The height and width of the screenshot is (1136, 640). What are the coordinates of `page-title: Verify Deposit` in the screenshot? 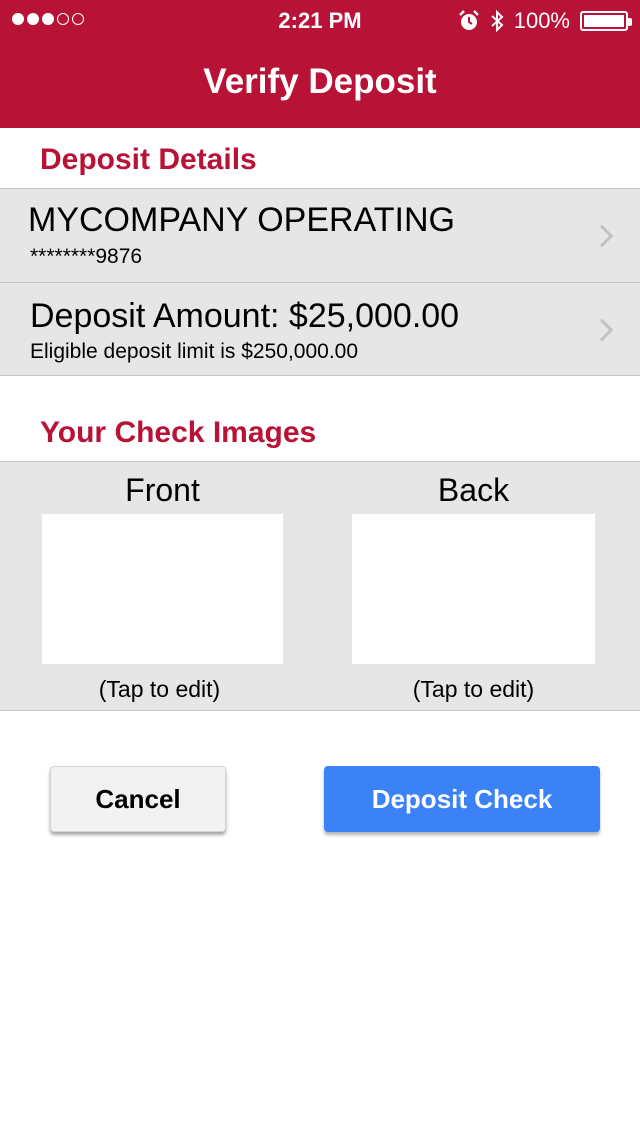 It's located at (320, 81).